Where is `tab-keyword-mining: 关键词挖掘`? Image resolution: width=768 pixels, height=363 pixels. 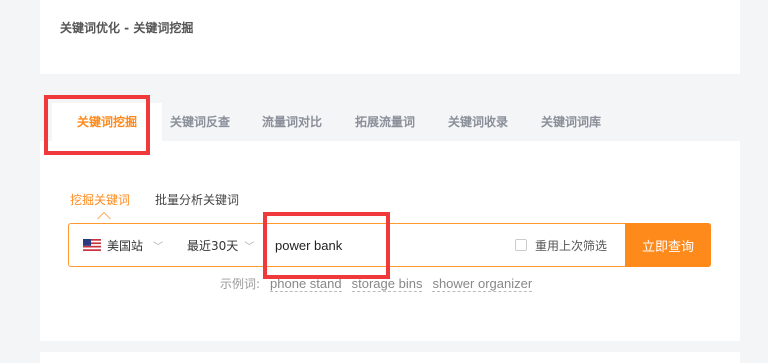 tab-keyword-mining: 关键词挖掘 is located at coordinates (107, 122).